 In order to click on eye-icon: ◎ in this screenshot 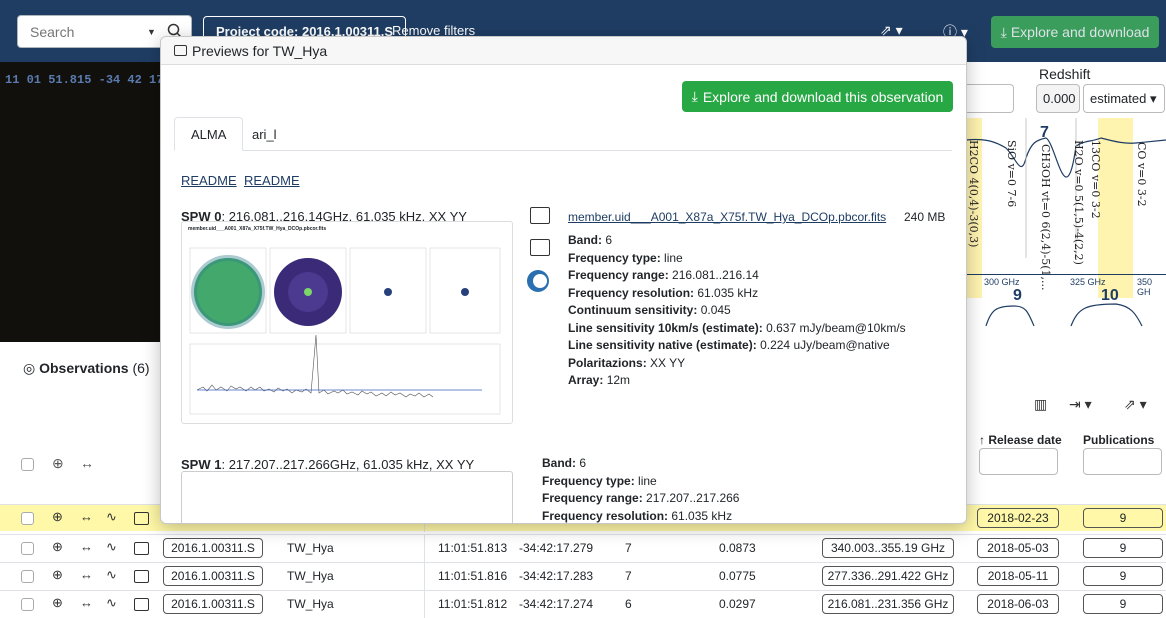, I will do `click(29, 368)`.